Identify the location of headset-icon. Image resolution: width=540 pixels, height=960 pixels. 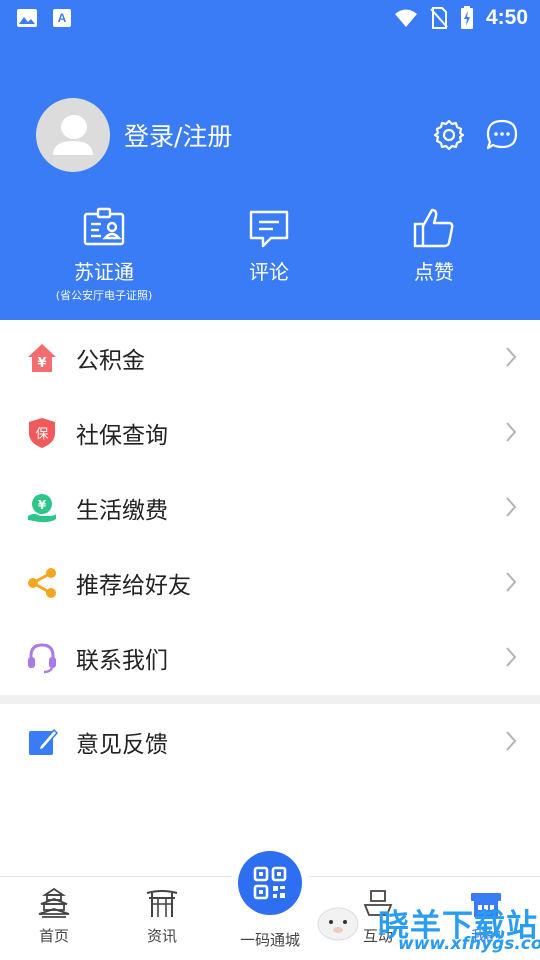
(42, 658).